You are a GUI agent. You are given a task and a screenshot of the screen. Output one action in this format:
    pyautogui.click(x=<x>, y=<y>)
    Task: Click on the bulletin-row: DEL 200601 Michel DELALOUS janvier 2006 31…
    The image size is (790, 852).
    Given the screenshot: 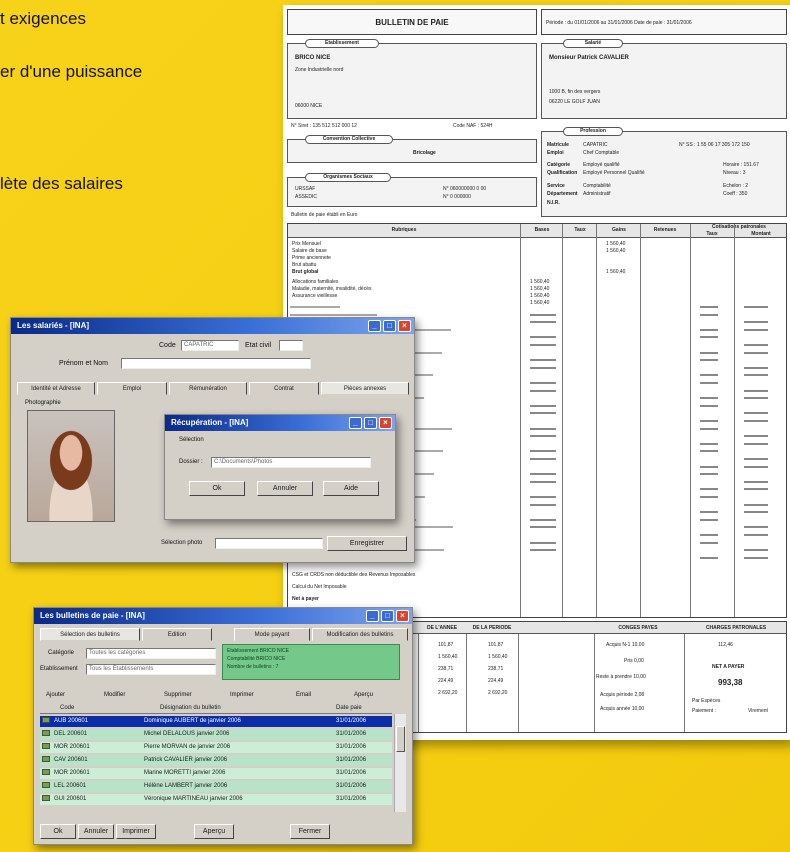 What is the action you would take?
    pyautogui.click(x=216, y=734)
    